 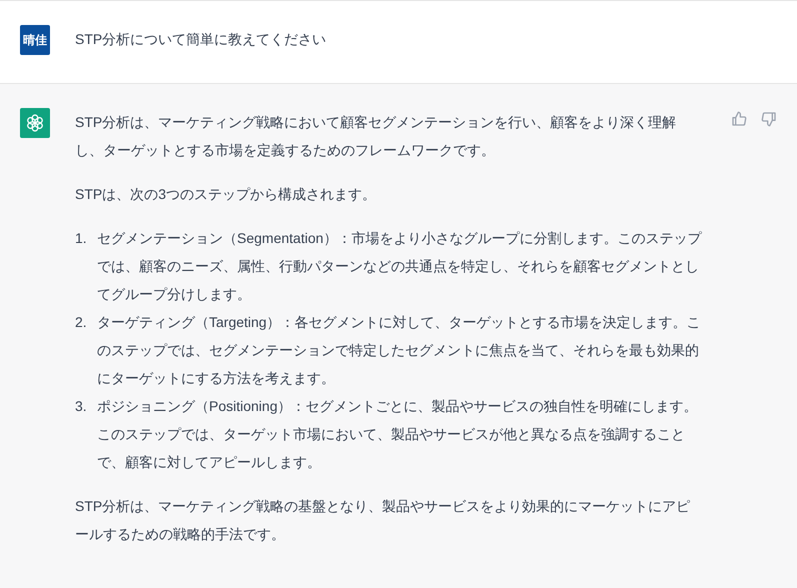 I want to click on answer-paragraph: STPは、次の3つのステップから構成されます。, so click(x=226, y=194).